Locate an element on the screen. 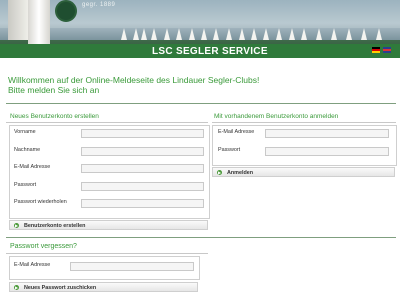  lastname-label: Nachname is located at coordinates (27, 150).